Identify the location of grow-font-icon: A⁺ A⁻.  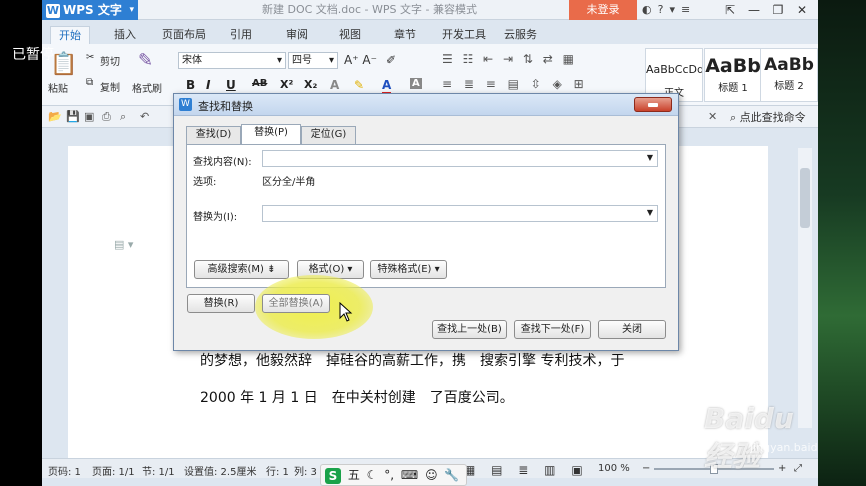
(360, 60).